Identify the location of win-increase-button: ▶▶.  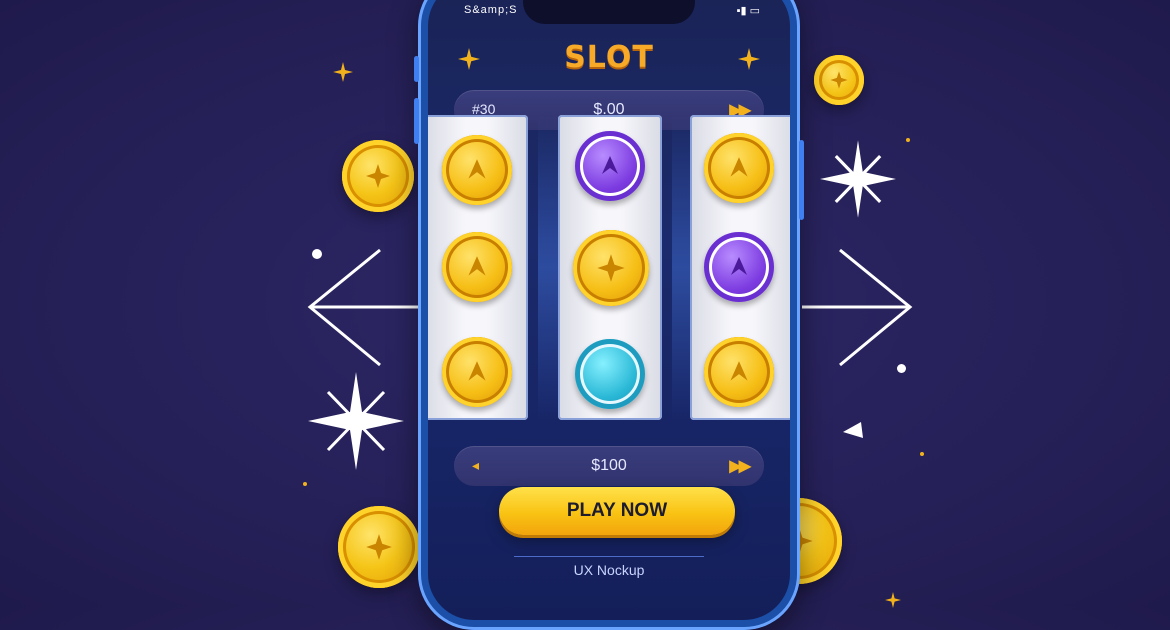
(740, 466).